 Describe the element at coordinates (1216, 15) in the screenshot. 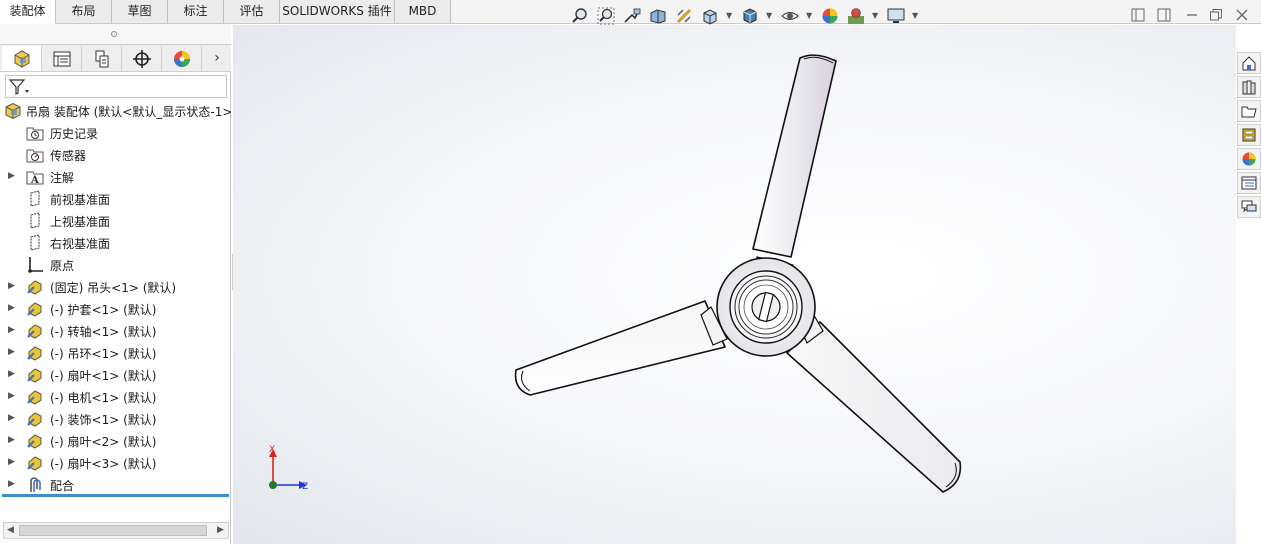

I see `restore-icon` at that location.